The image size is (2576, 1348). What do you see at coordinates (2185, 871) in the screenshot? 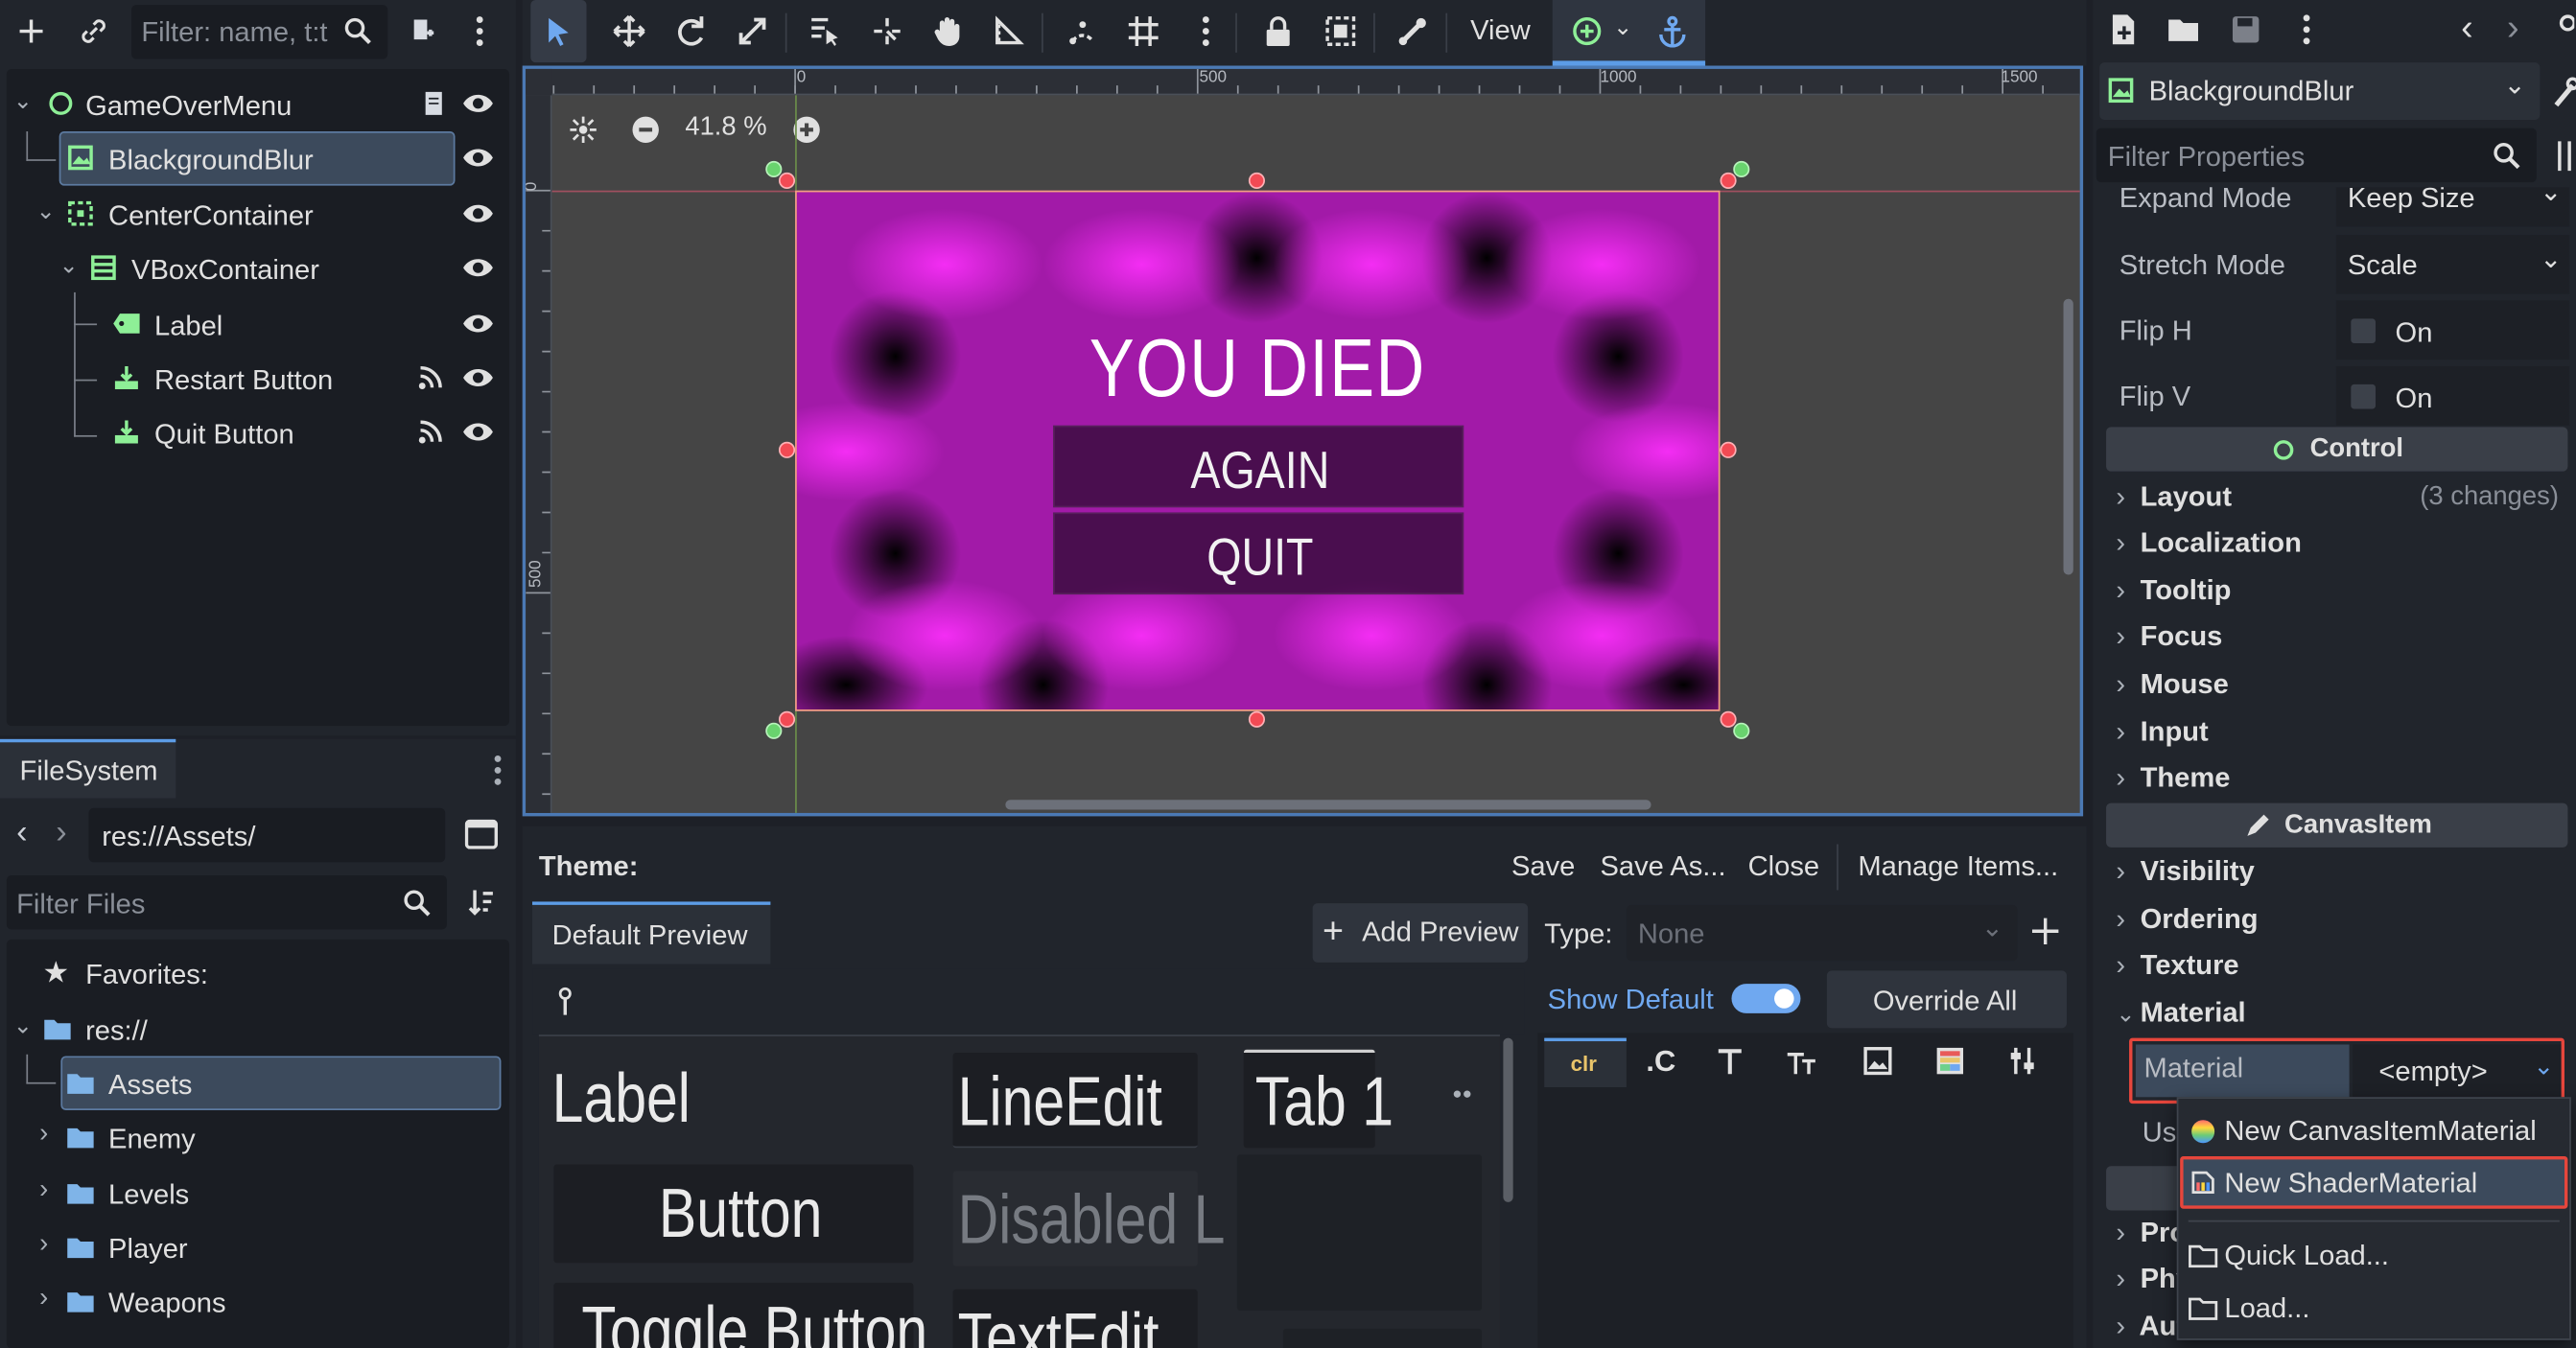
I see `category-visibility: › Visibility` at bounding box center [2185, 871].